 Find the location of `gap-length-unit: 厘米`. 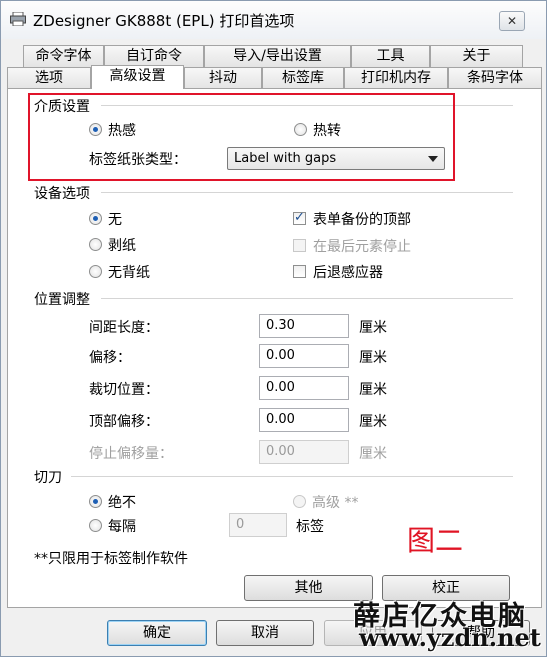

gap-length-unit: 厘米 is located at coordinates (373, 328).